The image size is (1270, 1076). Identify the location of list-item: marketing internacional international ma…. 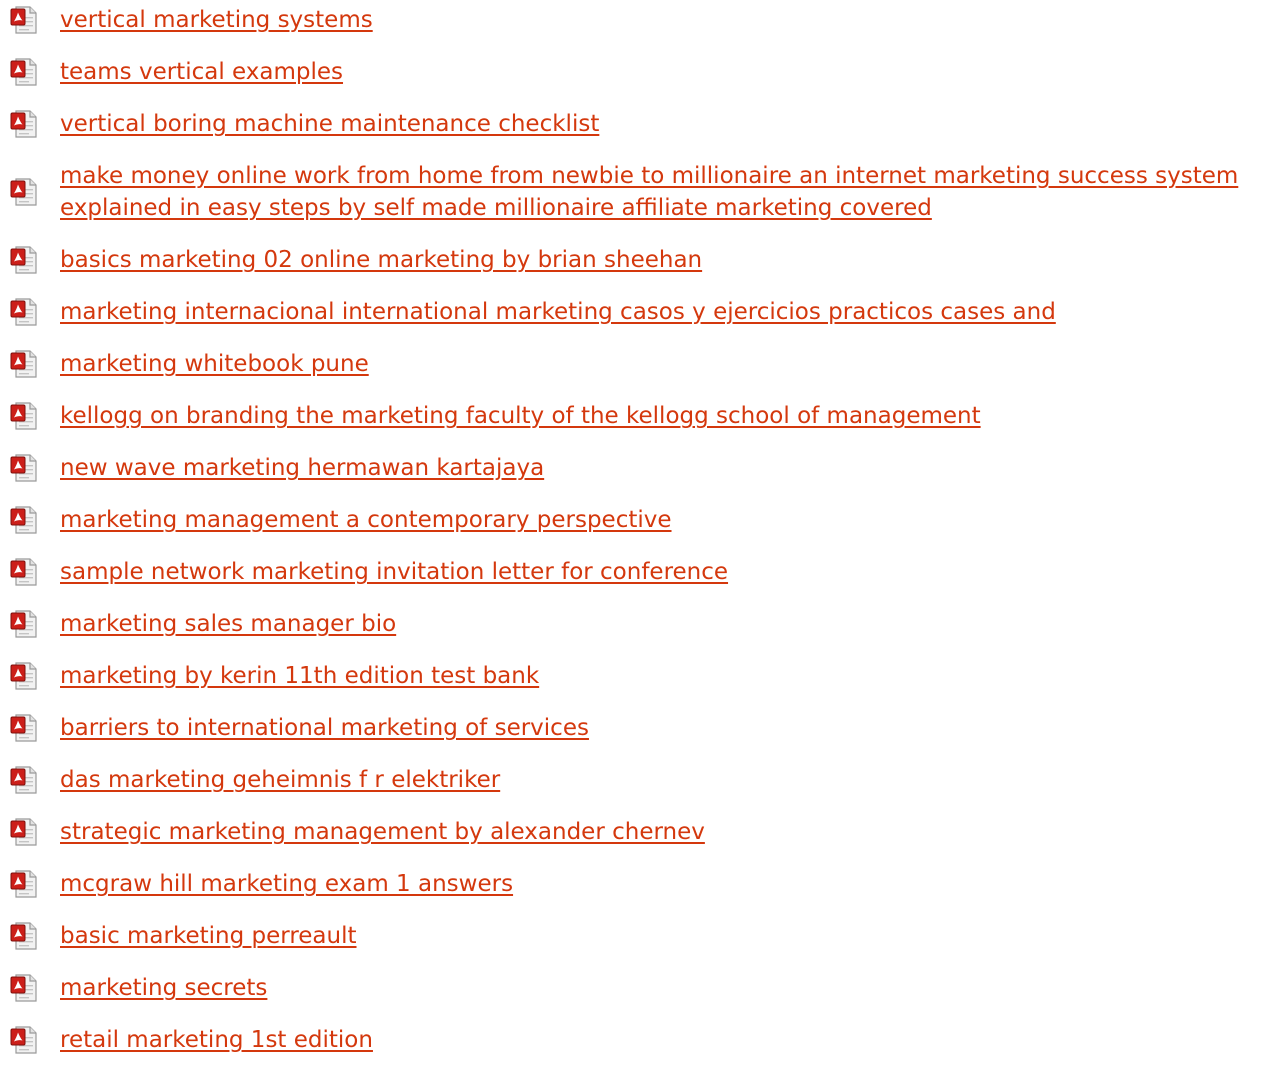
(635, 312).